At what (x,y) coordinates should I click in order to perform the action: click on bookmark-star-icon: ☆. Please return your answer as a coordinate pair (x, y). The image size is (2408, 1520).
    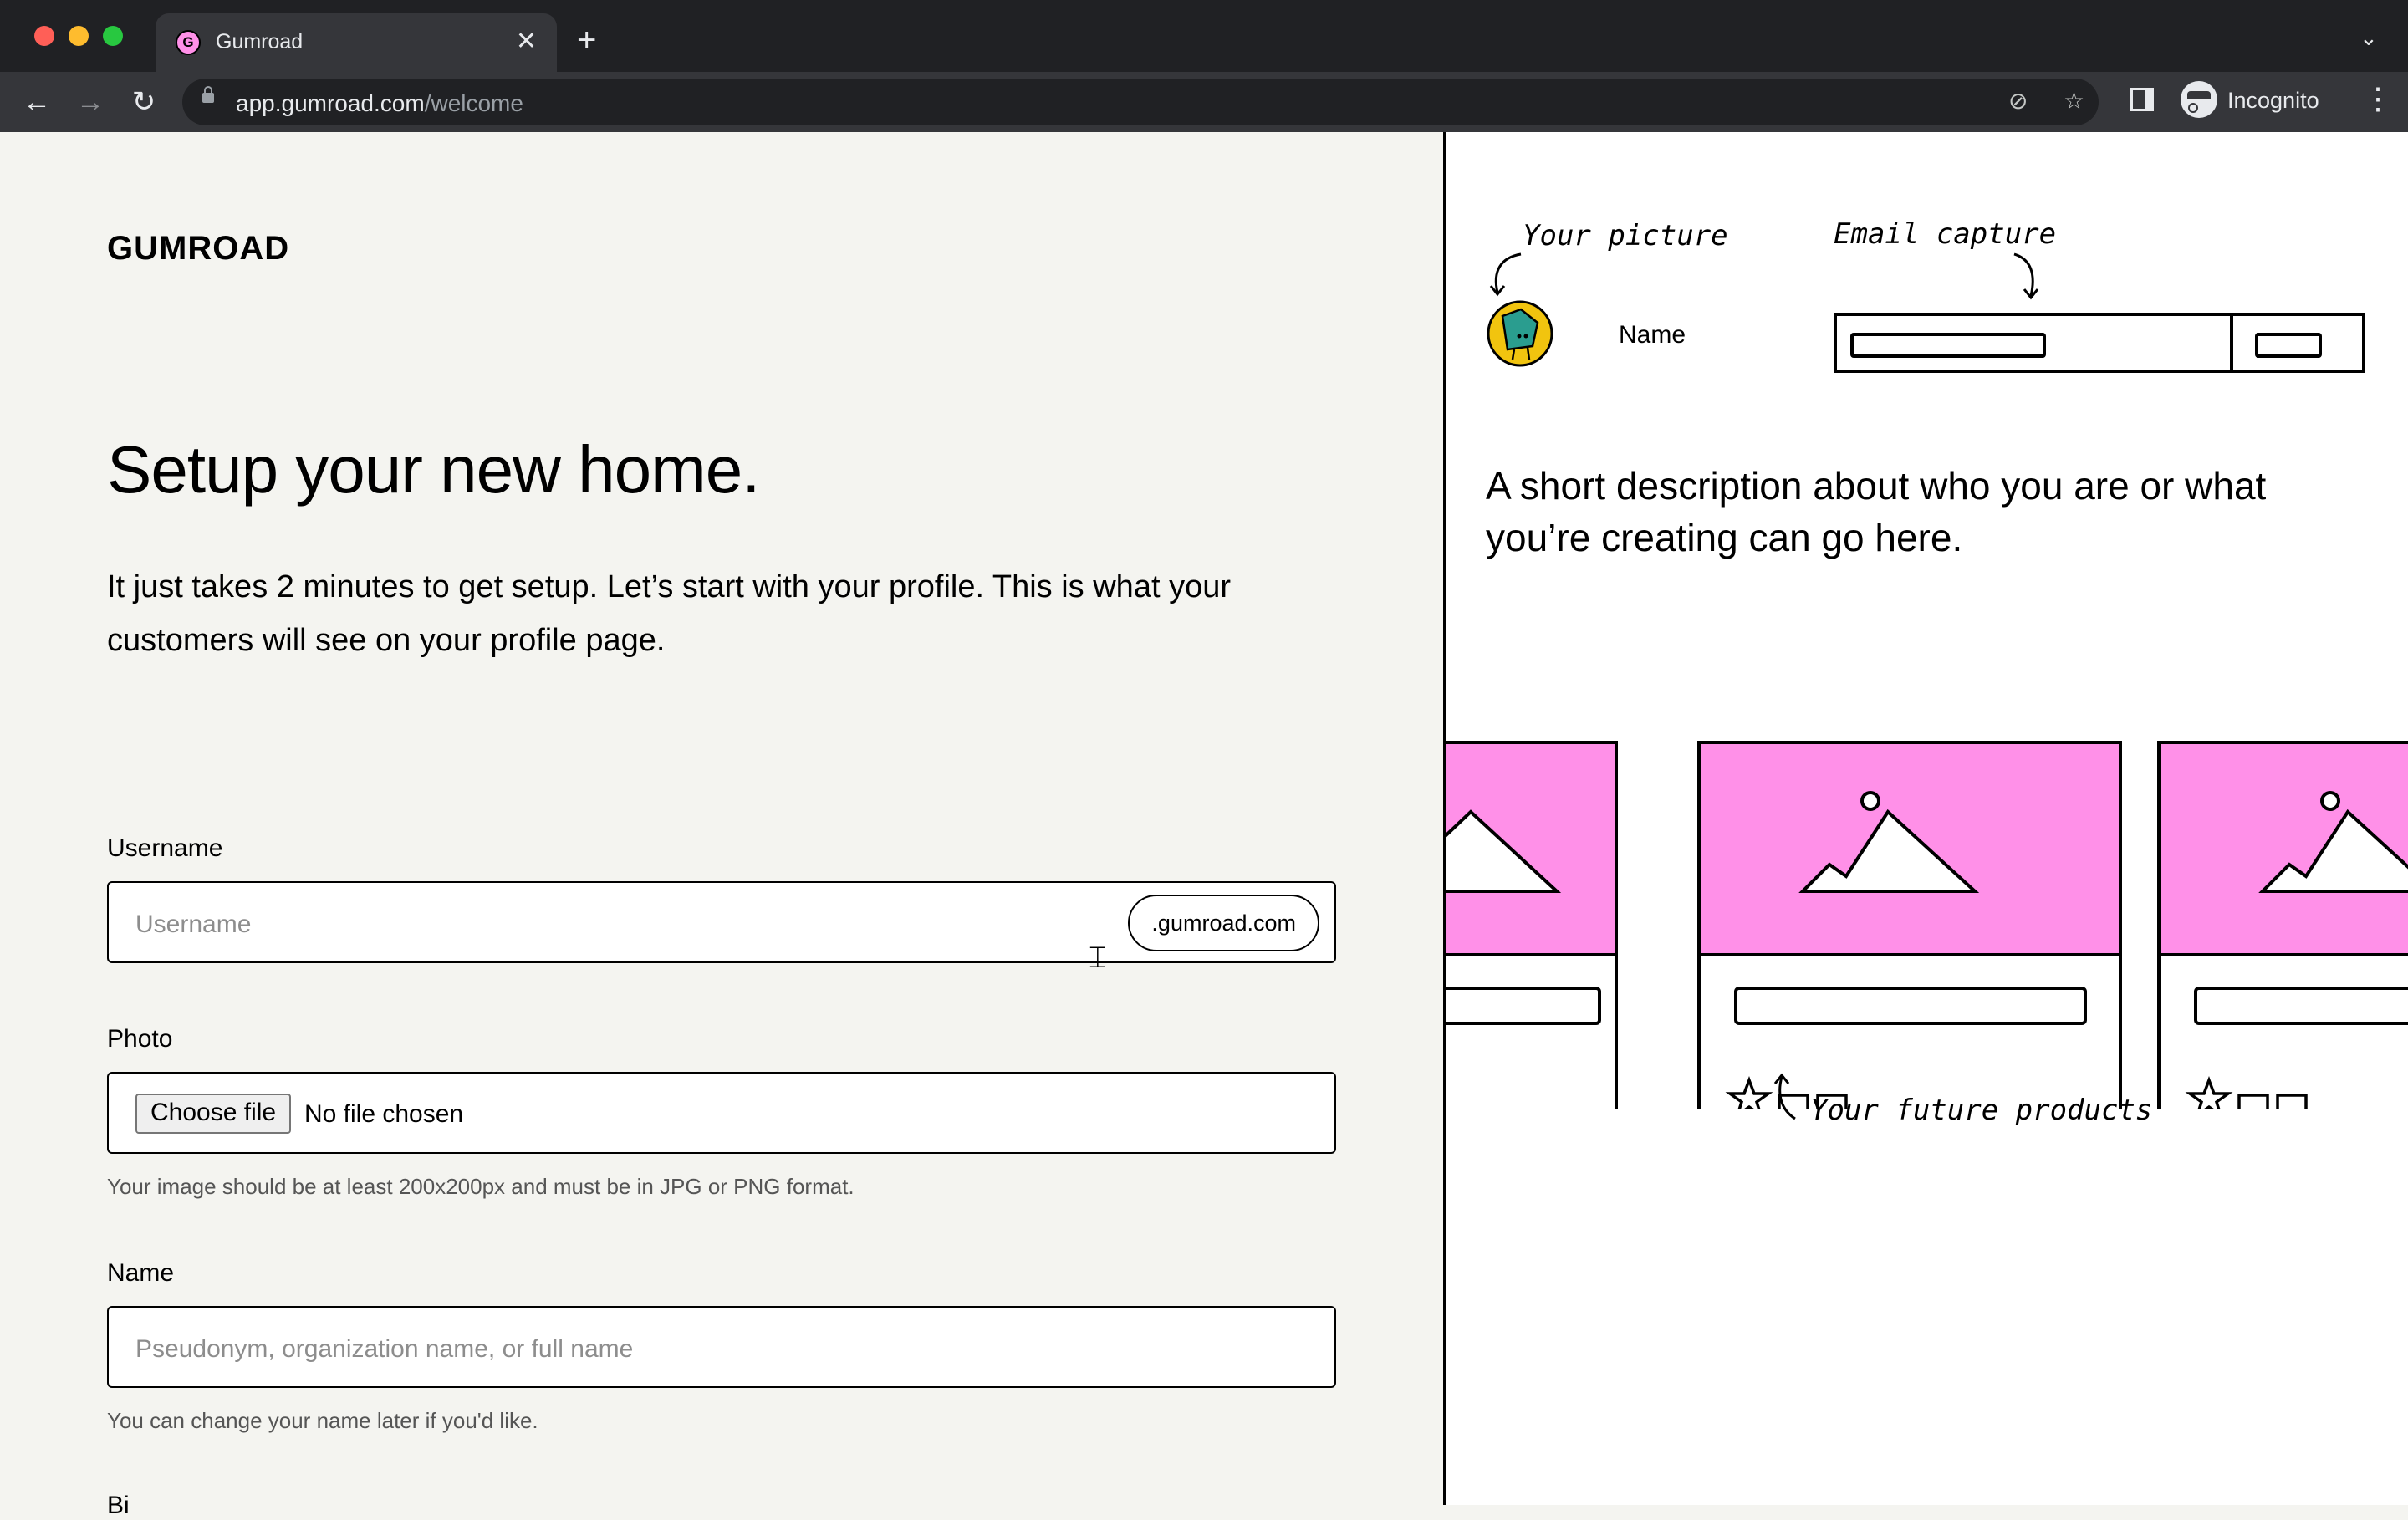
    Looking at the image, I should click on (2074, 101).